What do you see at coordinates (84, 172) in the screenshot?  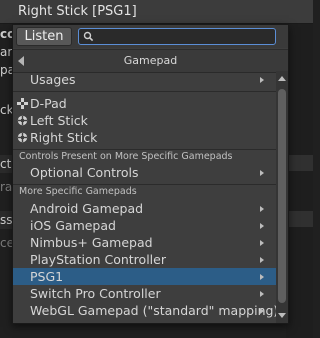 I see `item-label: Optional Controls` at bounding box center [84, 172].